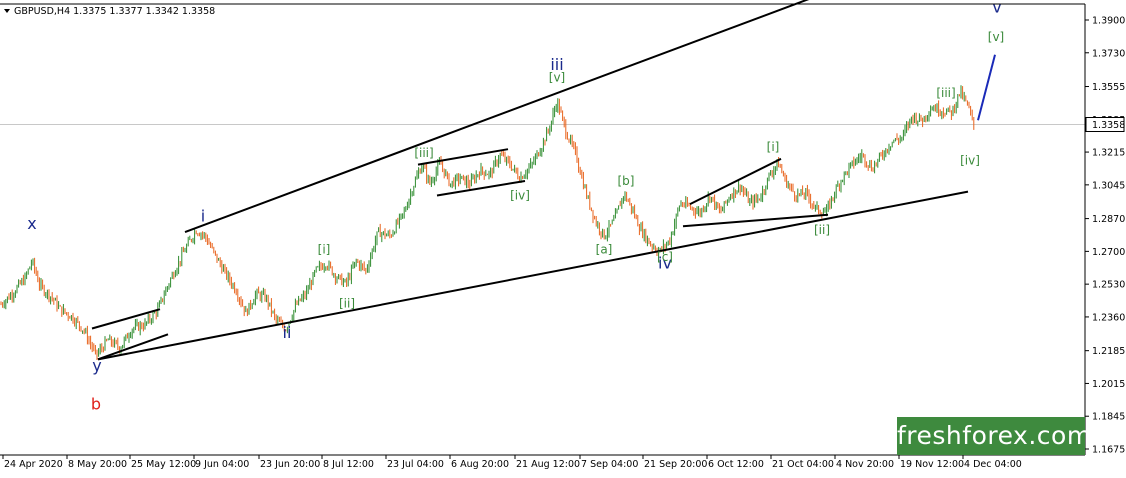  I want to click on y-tick-label: 1.2185, so click(1108, 351).